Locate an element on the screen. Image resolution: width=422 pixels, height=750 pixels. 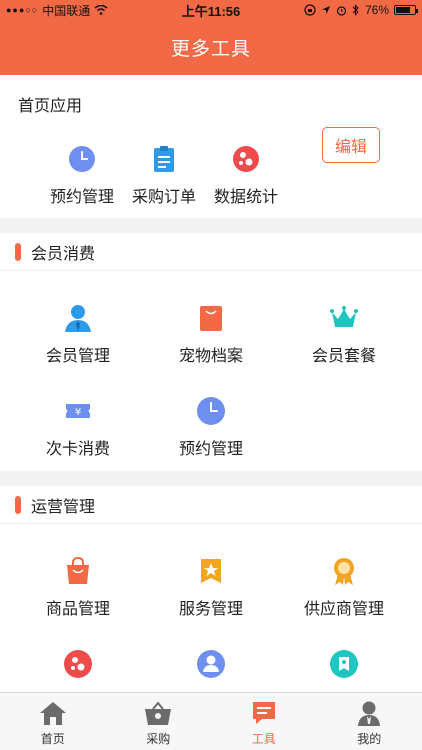
grid-item-label: 服务管理 is located at coordinates (210, 609).